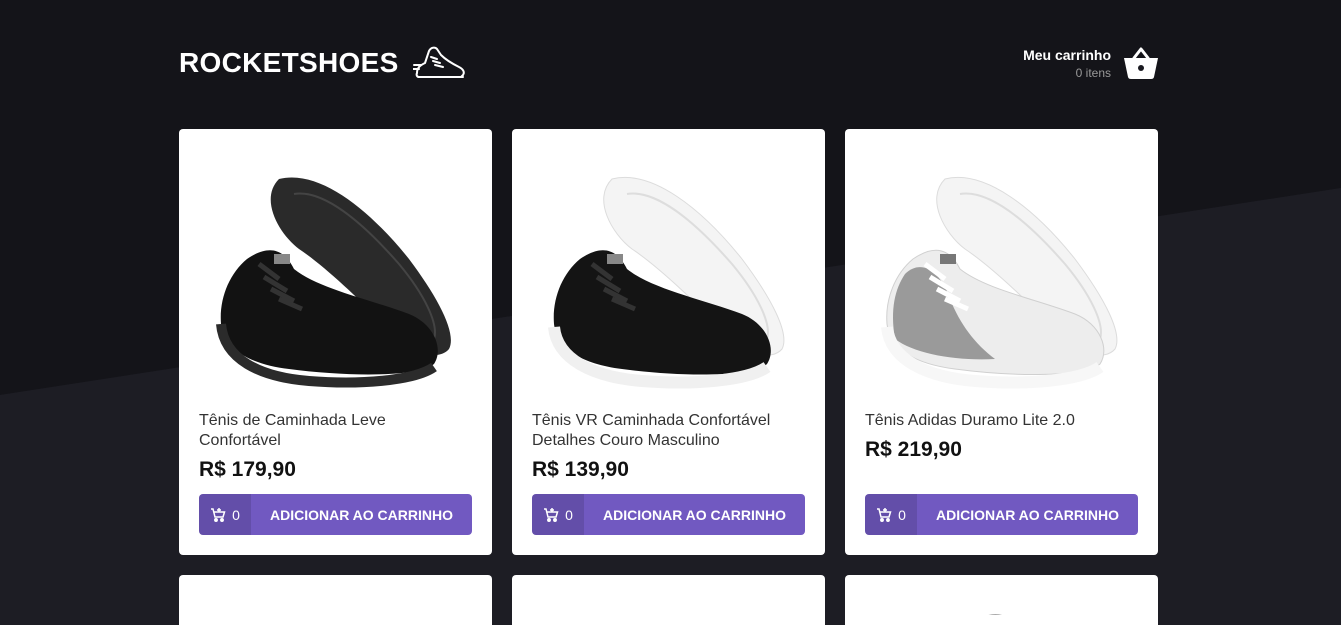  What do you see at coordinates (669, 63) in the screenshot?
I see `site-header: ROCKETSHOES Meu carrinho 0 itens` at bounding box center [669, 63].